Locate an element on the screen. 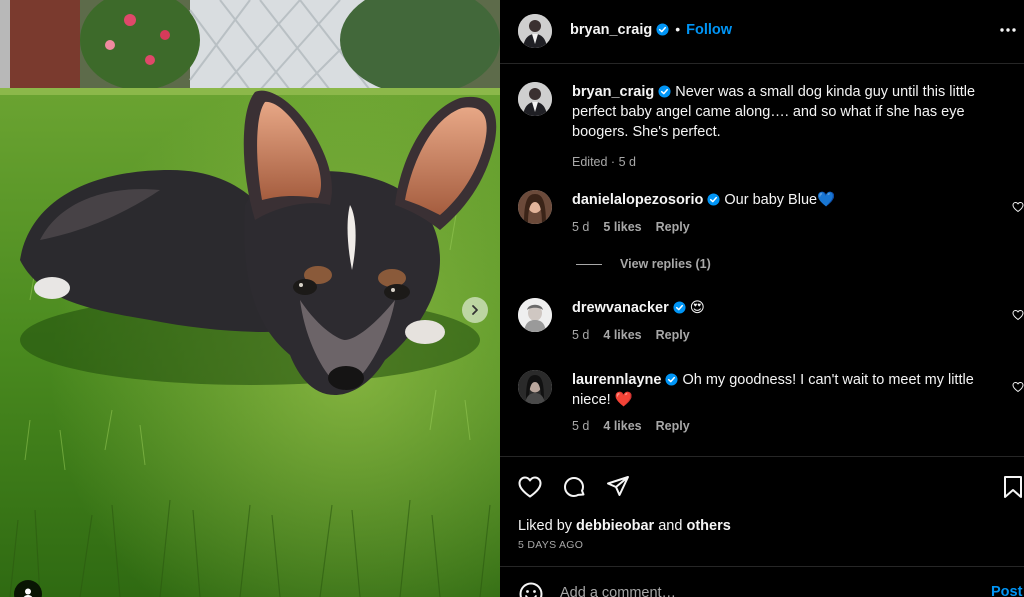  smiley-icon is located at coordinates (531, 589).